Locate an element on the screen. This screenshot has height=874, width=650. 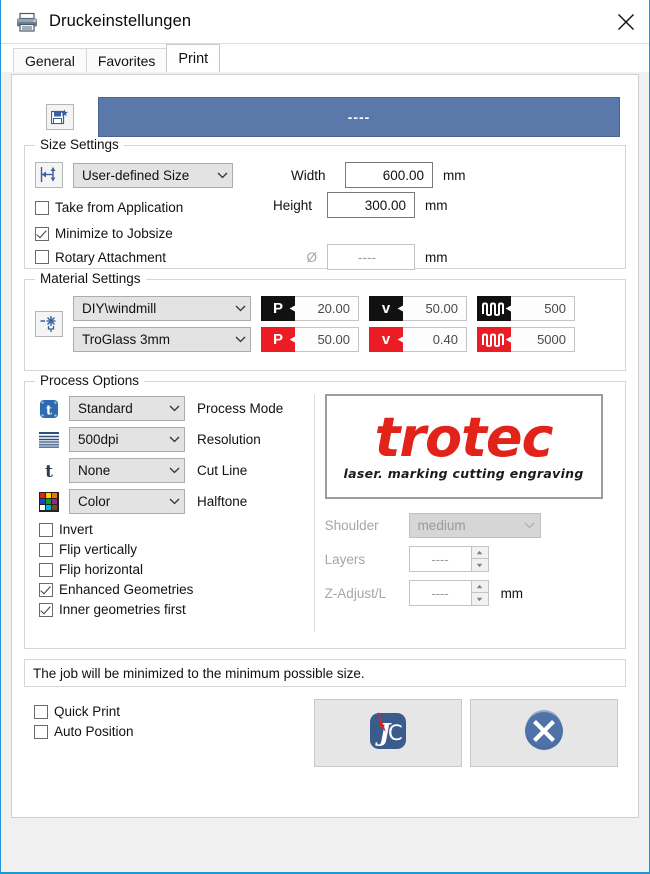
jobcontrol-button: J C is located at coordinates (388, 733).